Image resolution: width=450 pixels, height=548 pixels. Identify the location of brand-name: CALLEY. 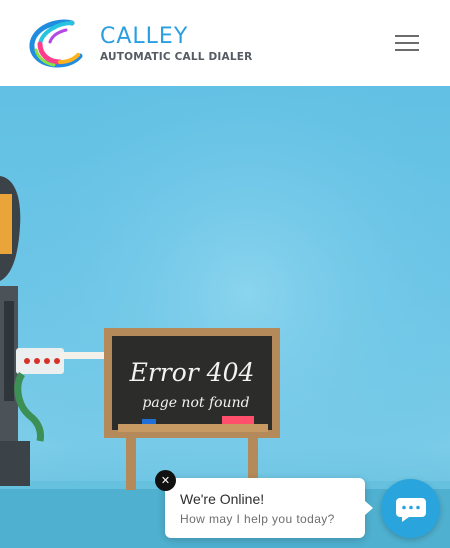
(144, 36).